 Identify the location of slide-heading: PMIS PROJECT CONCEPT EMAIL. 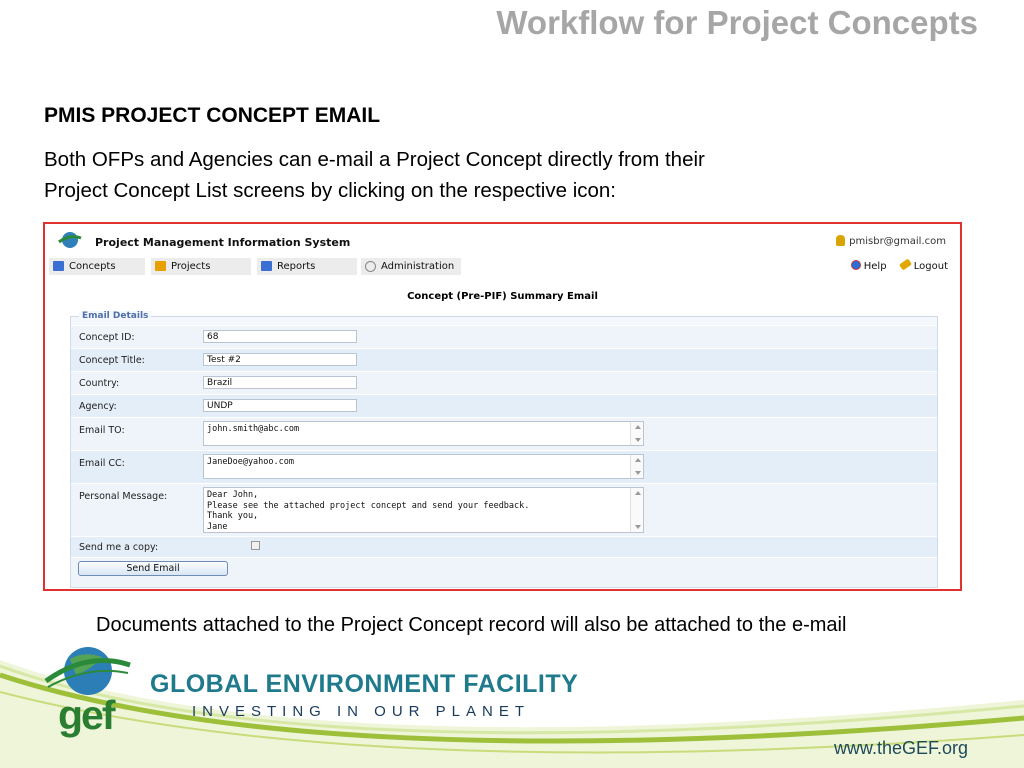
(212, 115).